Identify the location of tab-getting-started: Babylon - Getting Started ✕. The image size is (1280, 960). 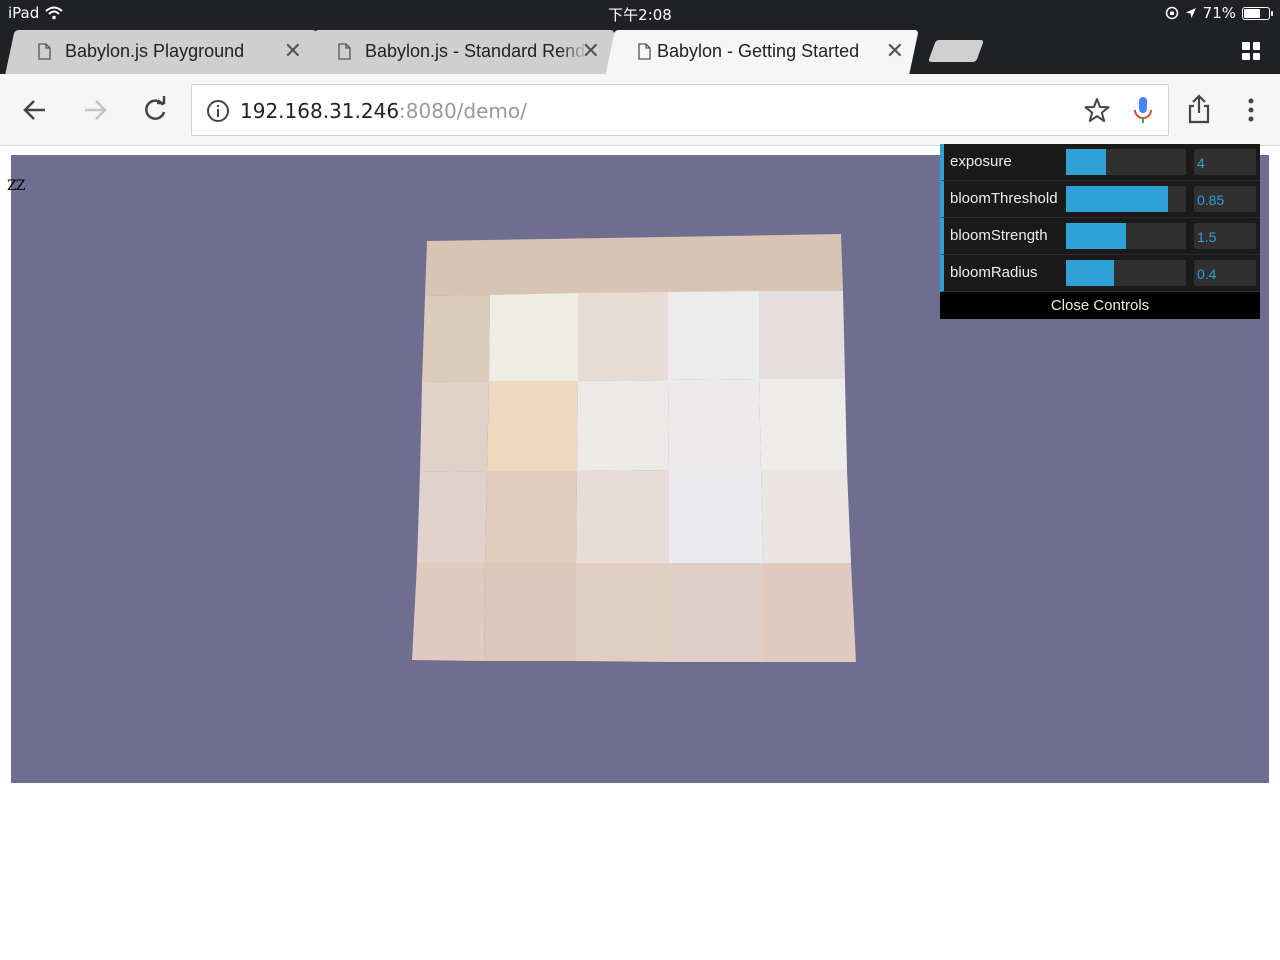
(762, 52).